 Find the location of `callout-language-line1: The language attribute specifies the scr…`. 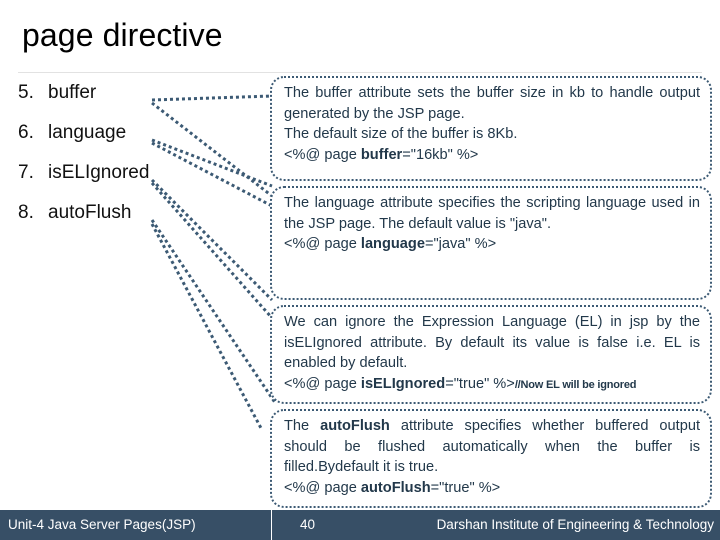

callout-language-line1: The language attribute specifies the scr… is located at coordinates (492, 213).